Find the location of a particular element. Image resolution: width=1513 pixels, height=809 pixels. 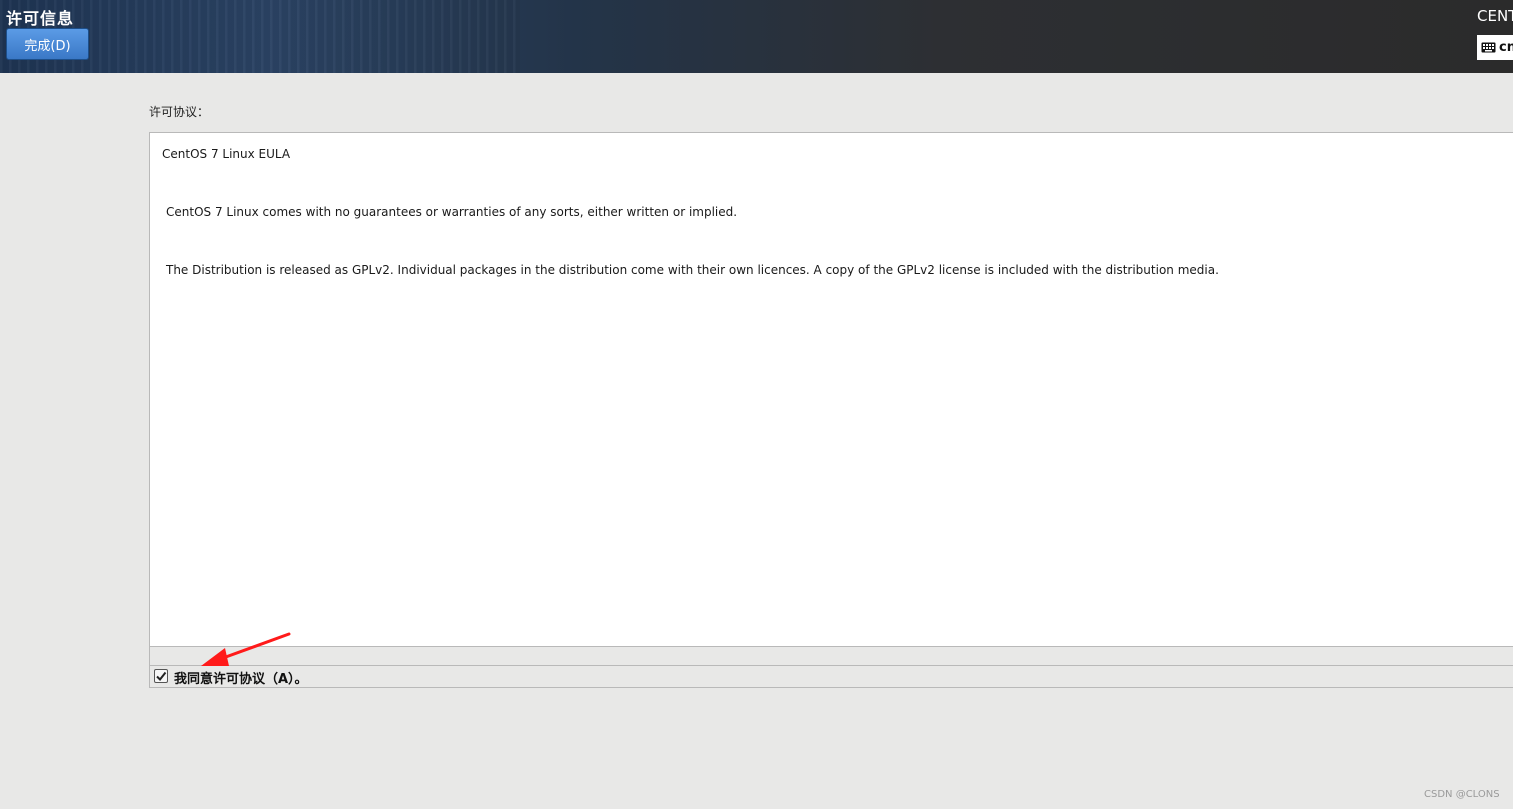

keyboard-layout-label: cn is located at coordinates (1506, 47).